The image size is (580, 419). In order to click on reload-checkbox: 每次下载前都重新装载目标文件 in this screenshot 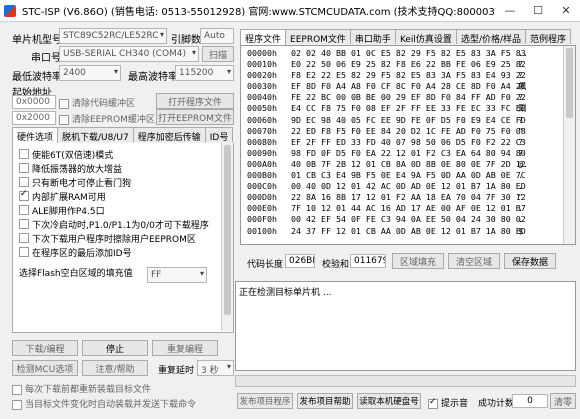, I will do `click(81, 388)`.